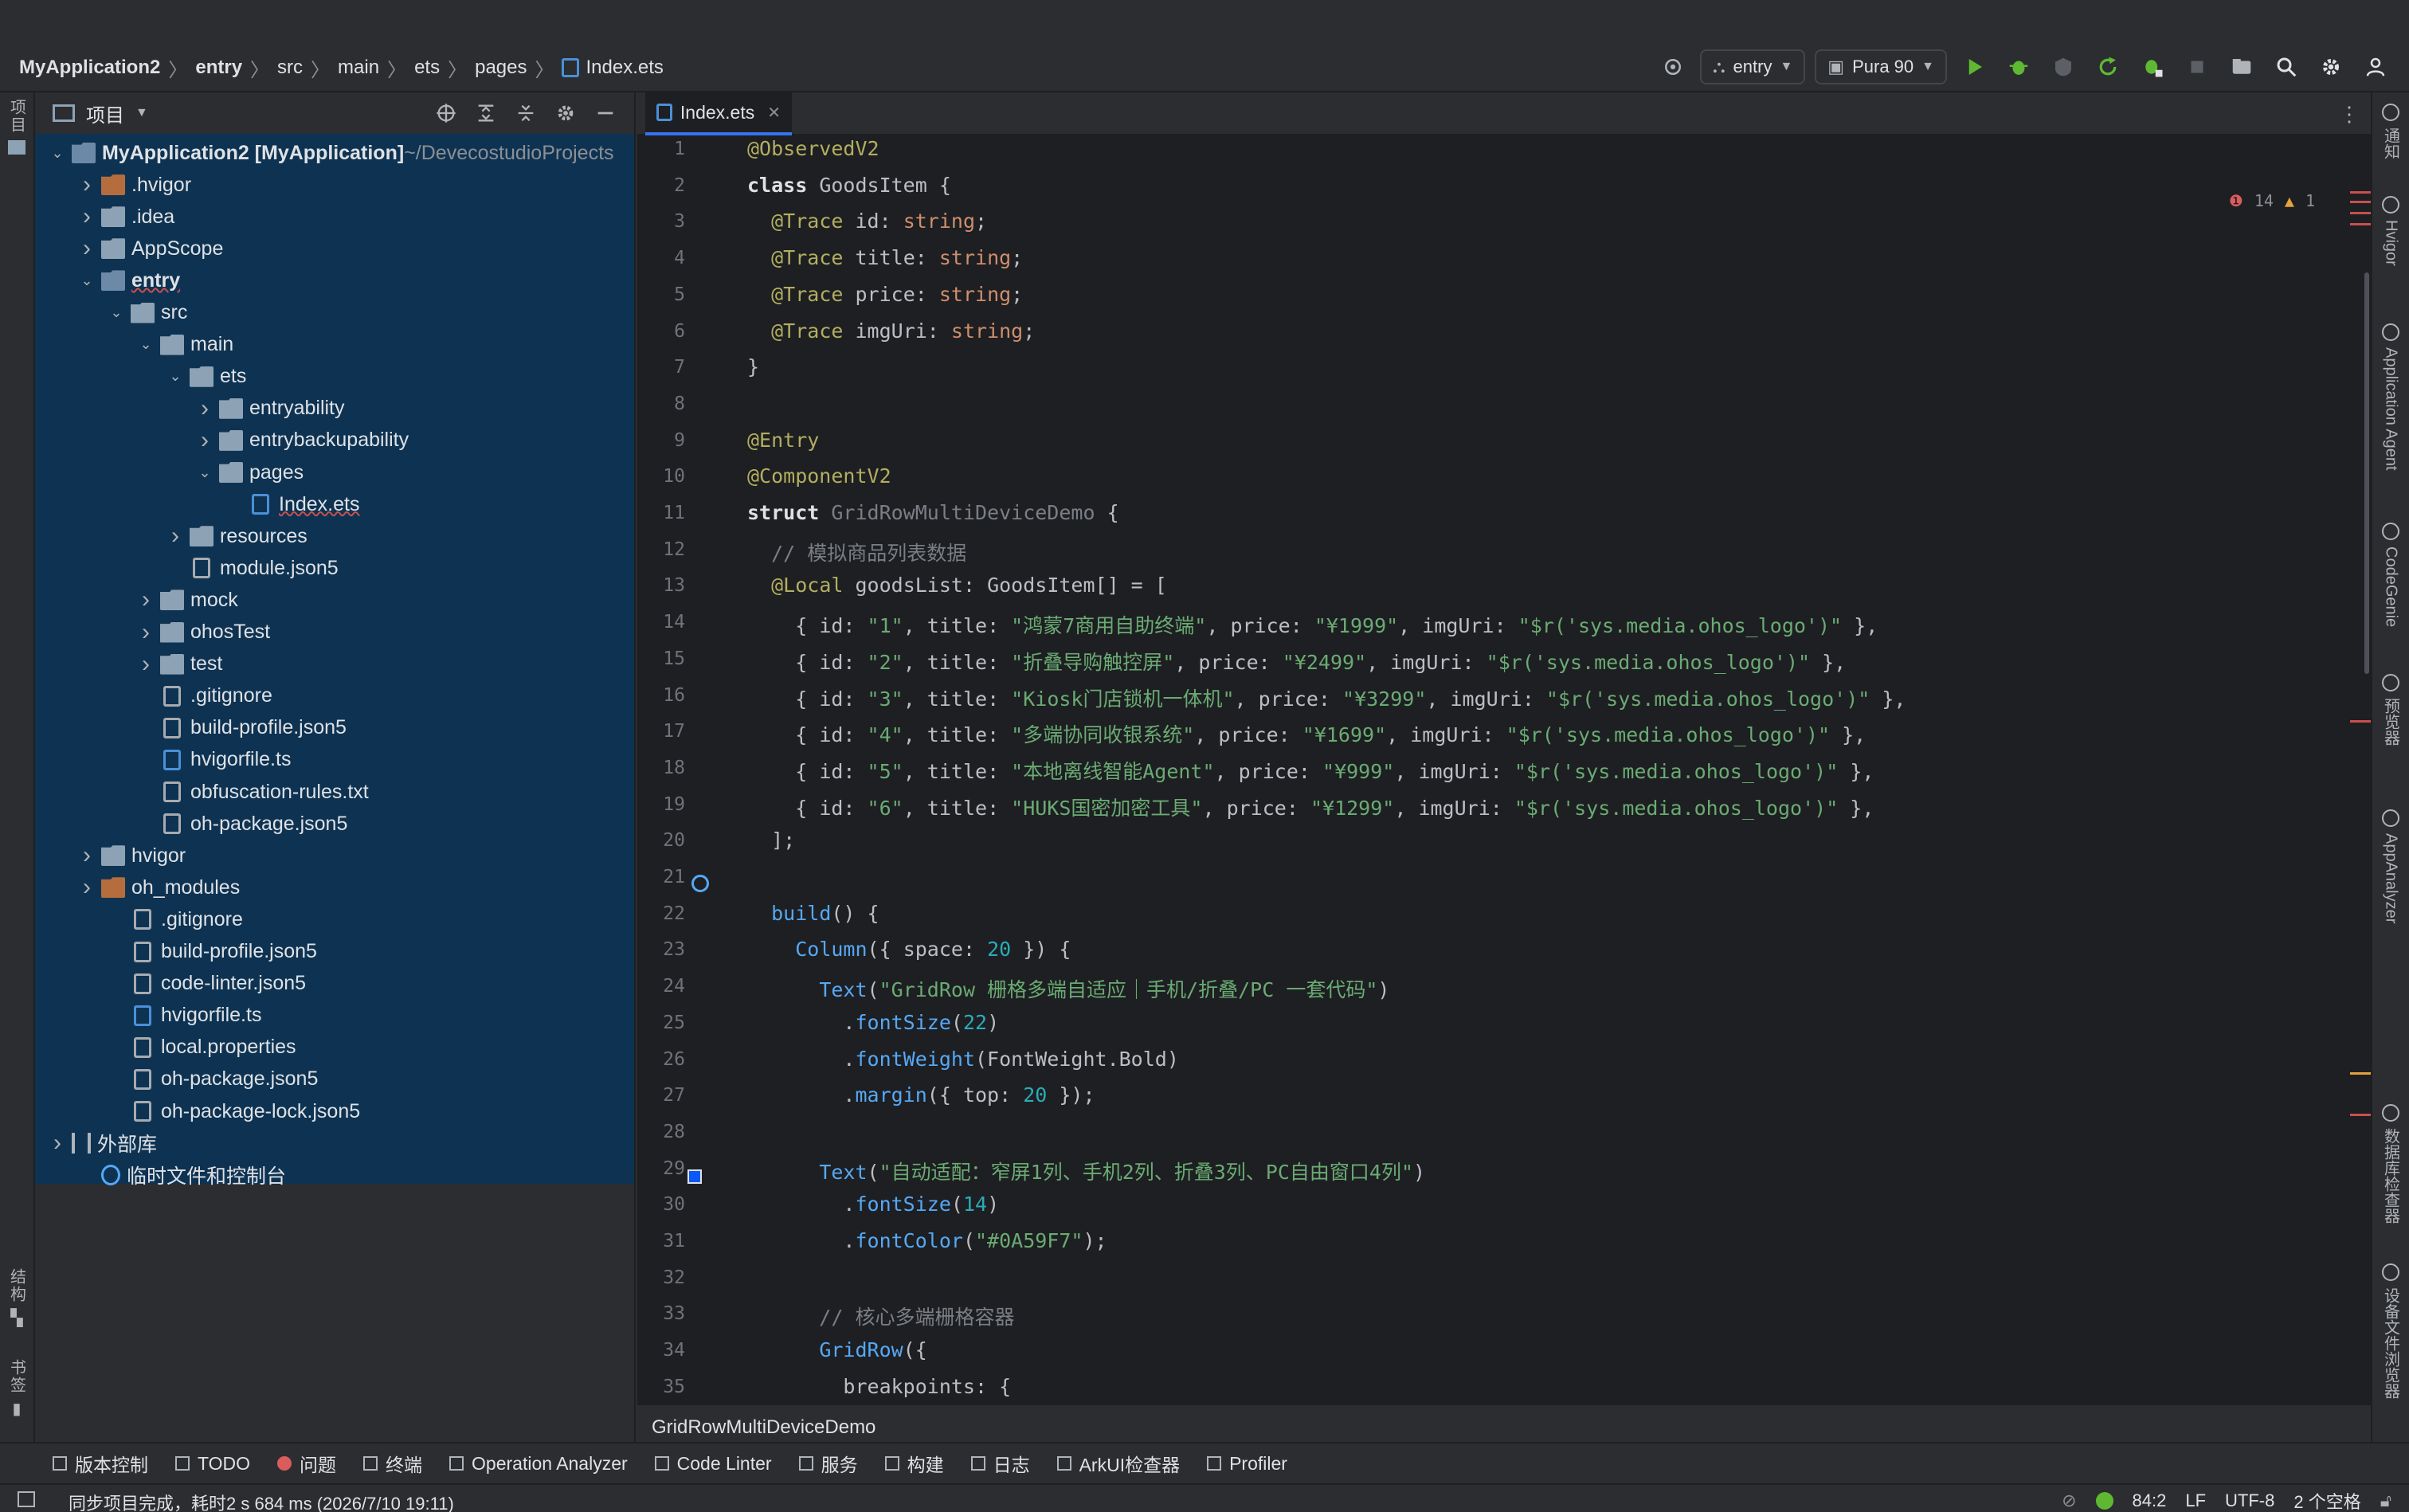 The image size is (2409, 1512). I want to click on more-vertical-icon: ⋮, so click(2349, 114).